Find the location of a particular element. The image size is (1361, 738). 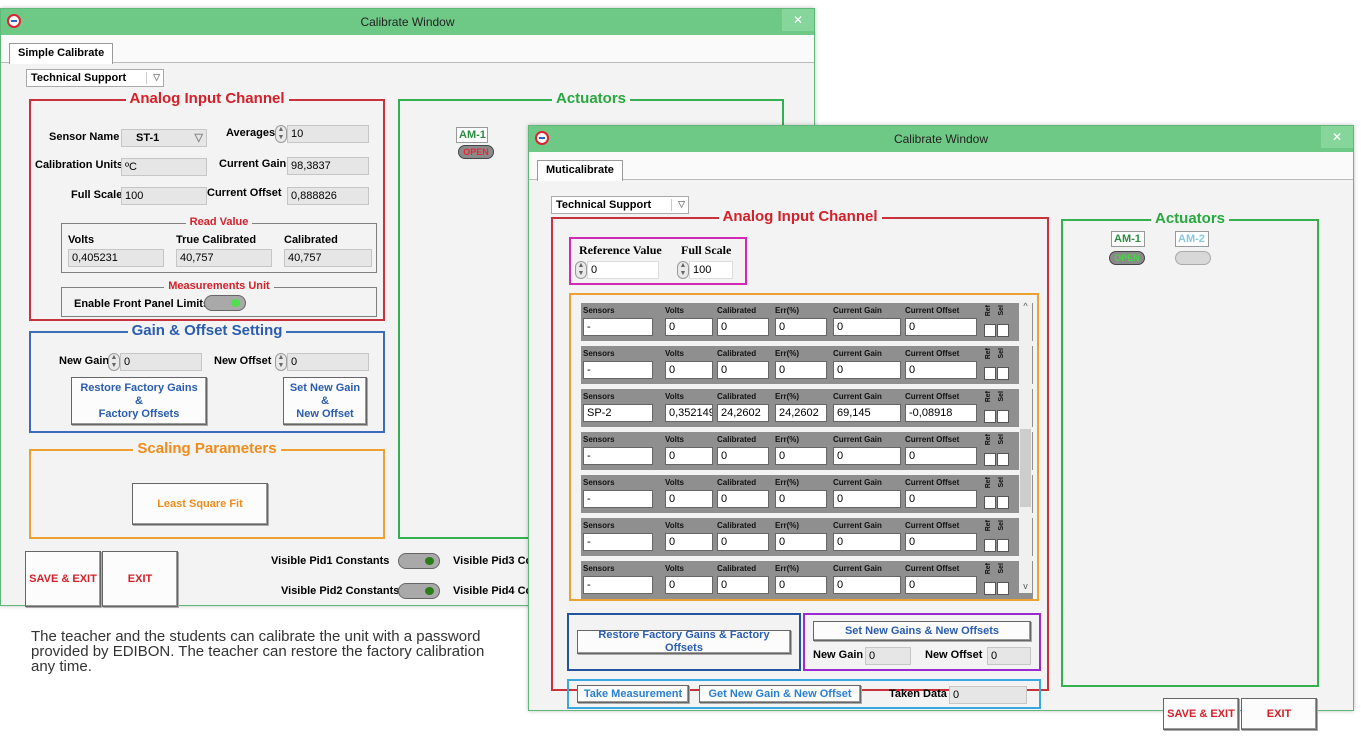

scrollbar: ^ v is located at coordinates (1025, 447).